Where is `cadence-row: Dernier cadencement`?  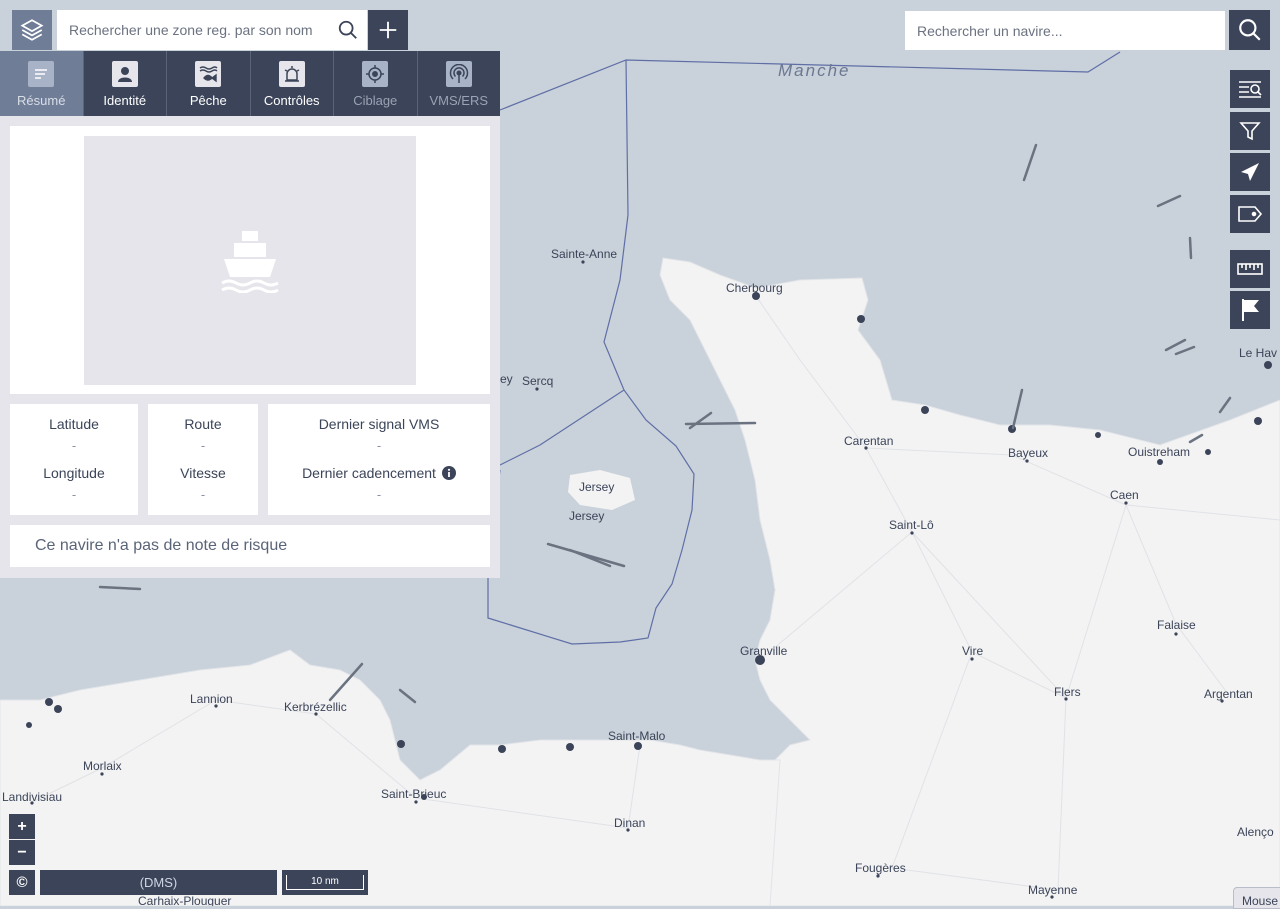
cadence-row: Dernier cadencement is located at coordinates (379, 473).